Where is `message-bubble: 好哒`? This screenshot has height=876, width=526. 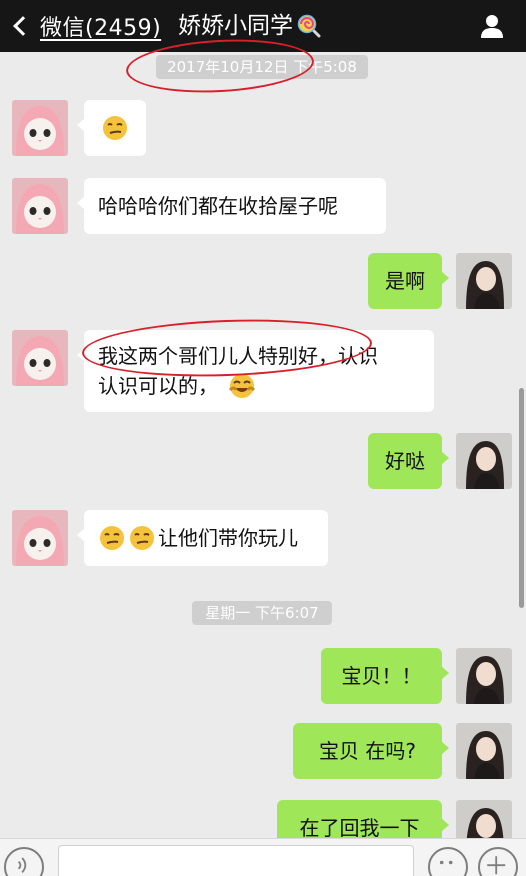
message-bubble: 好哒 is located at coordinates (408, 461).